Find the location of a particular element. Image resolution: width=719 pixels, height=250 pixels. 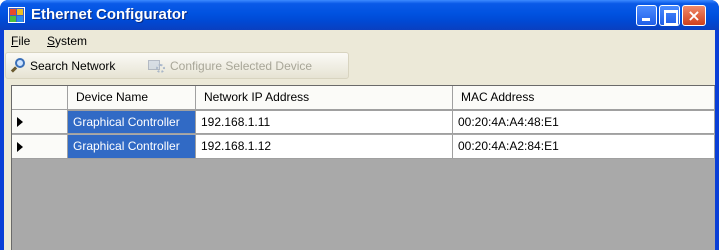

search-network-button: Search Network is located at coordinates (62, 66).